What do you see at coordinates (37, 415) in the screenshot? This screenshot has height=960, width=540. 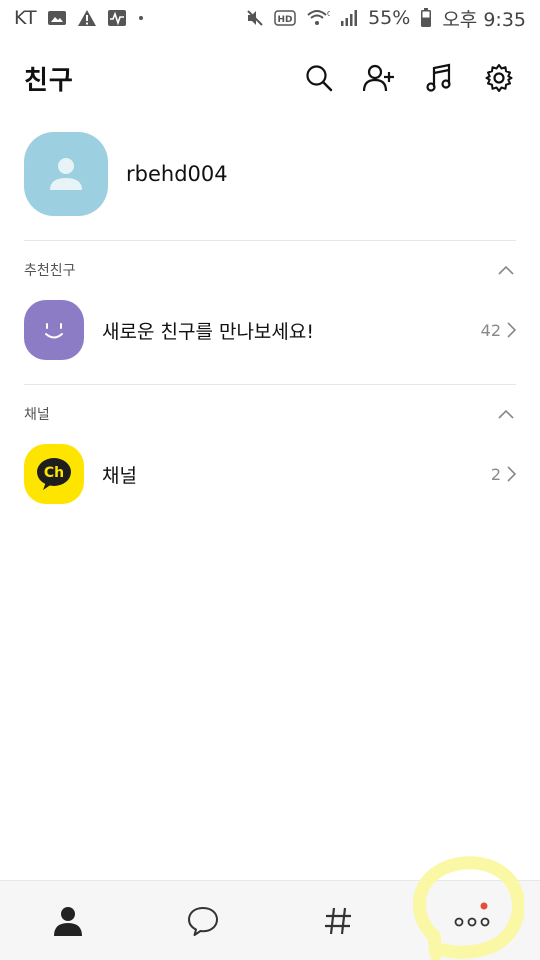 I see `section-title-channel: 채널` at bounding box center [37, 415].